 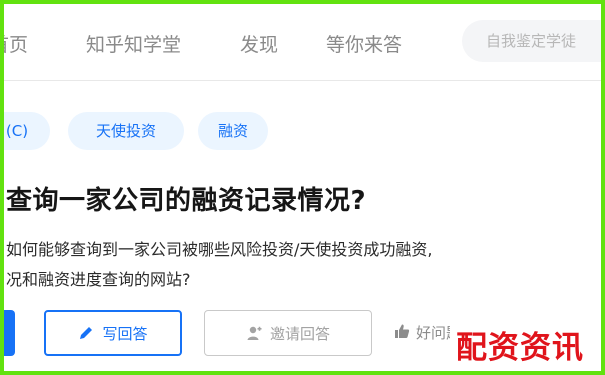 What do you see at coordinates (86, 333) in the screenshot?
I see `pencil-icon` at bounding box center [86, 333].